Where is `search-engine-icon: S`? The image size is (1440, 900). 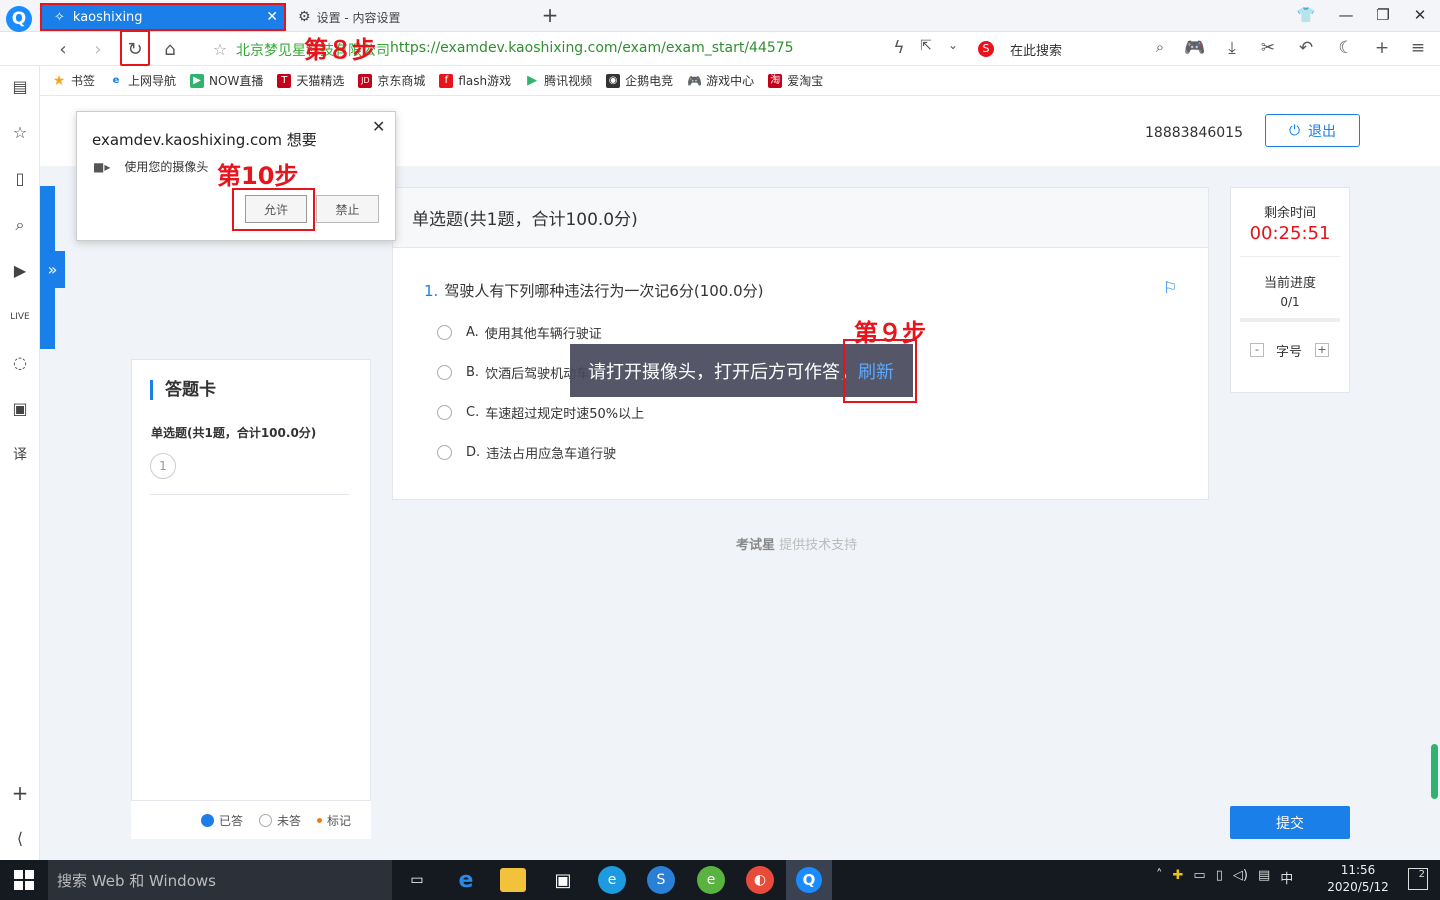 search-engine-icon: S is located at coordinates (986, 49).